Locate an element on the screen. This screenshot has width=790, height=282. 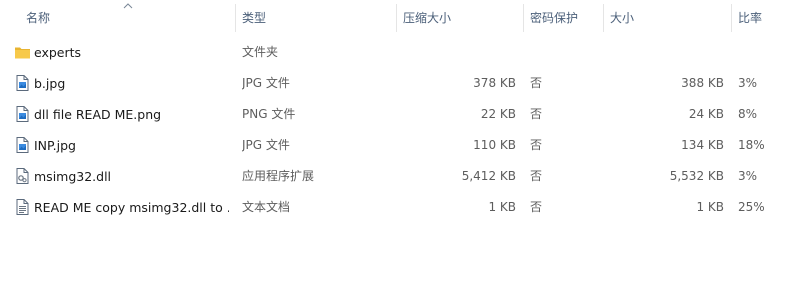
file-row-experts: experts 文件夹 is located at coordinates (395, 52).